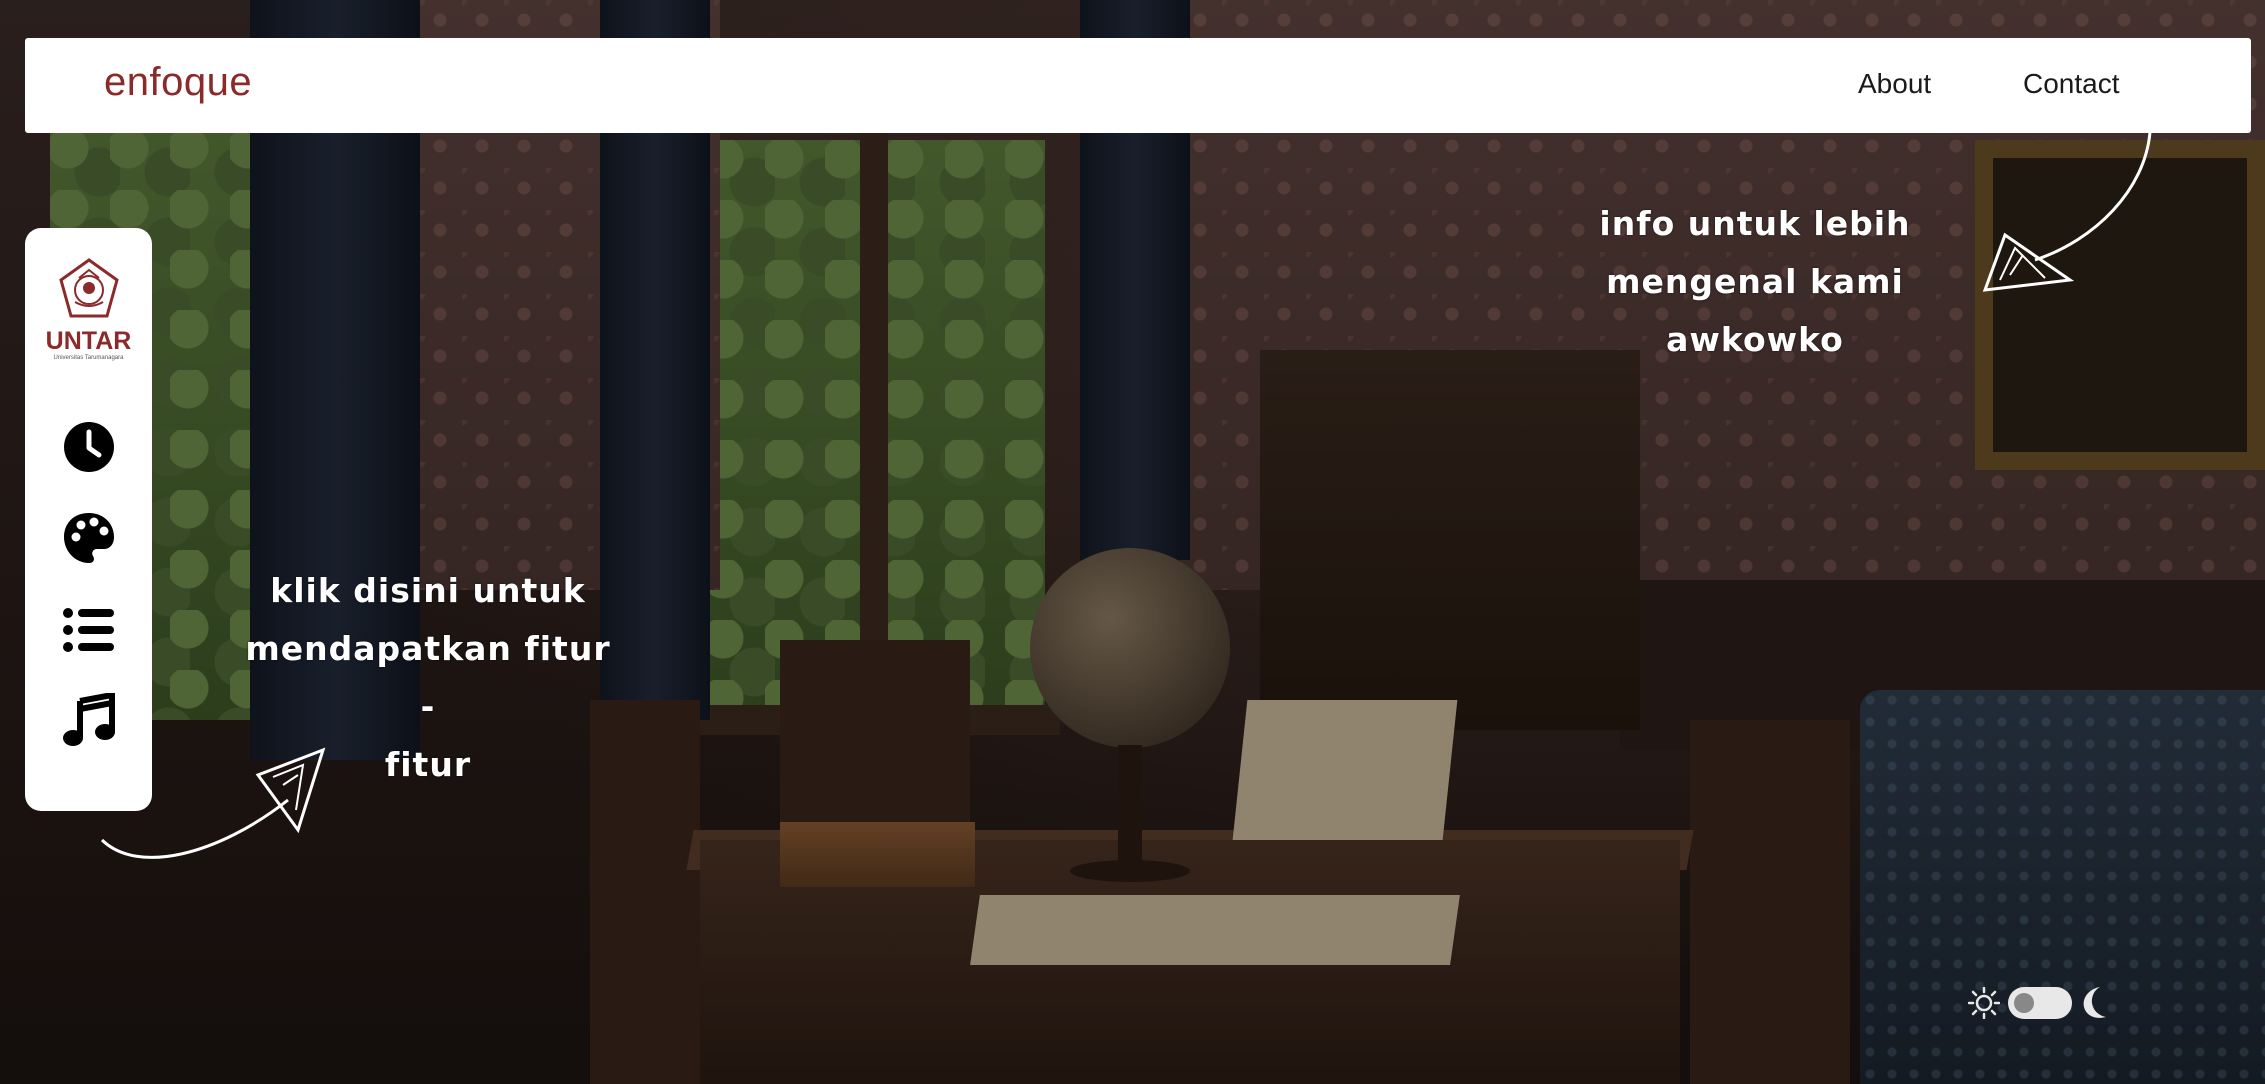 The height and width of the screenshot is (1084, 2265). I want to click on top-navbar: enfoque About Contact, so click(1138, 85).